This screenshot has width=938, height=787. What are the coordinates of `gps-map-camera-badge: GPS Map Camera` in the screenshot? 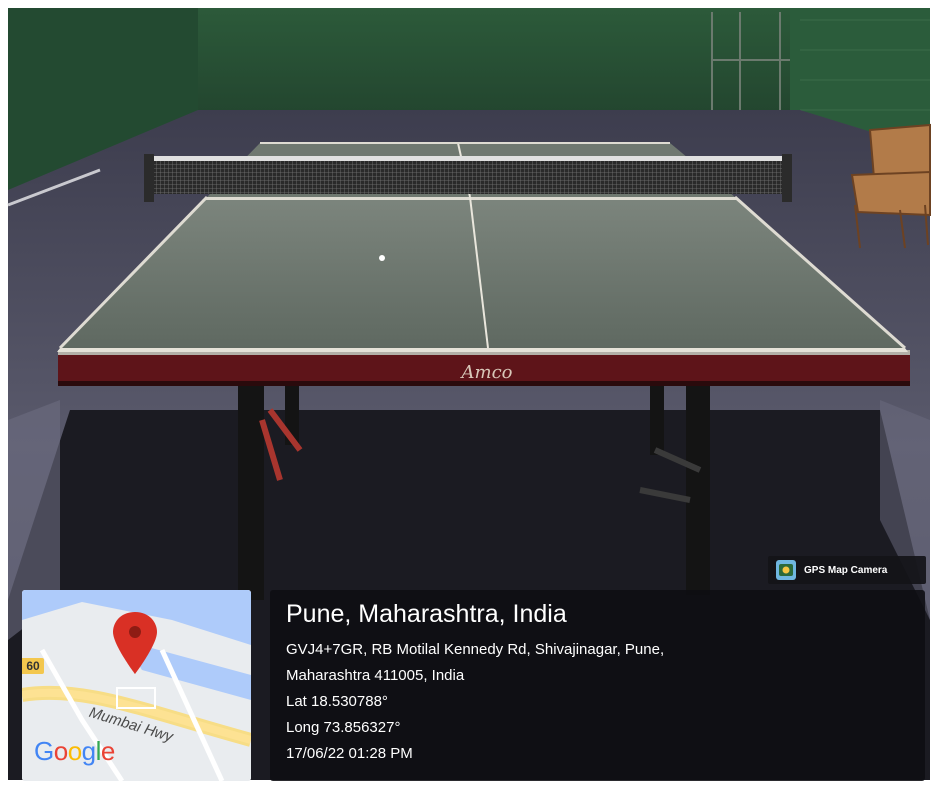 It's located at (847, 570).